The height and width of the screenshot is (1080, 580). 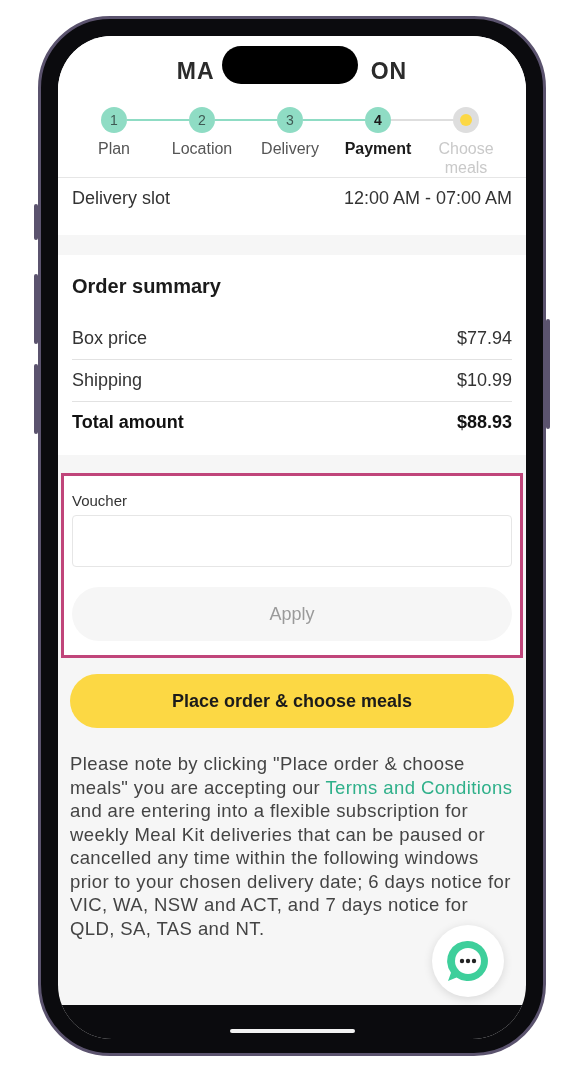 I want to click on step-circle: 2, so click(x=202, y=120).